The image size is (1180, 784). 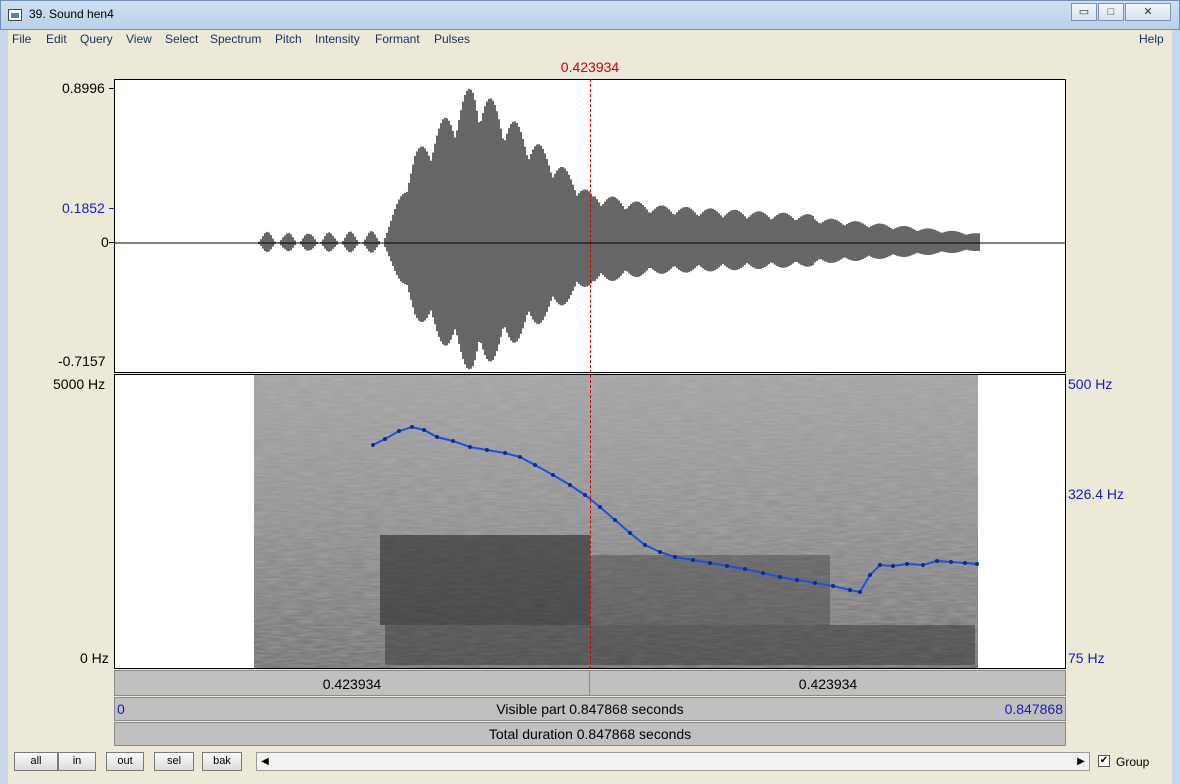 What do you see at coordinates (288, 39) in the screenshot?
I see `menu-pitch: Pitch` at bounding box center [288, 39].